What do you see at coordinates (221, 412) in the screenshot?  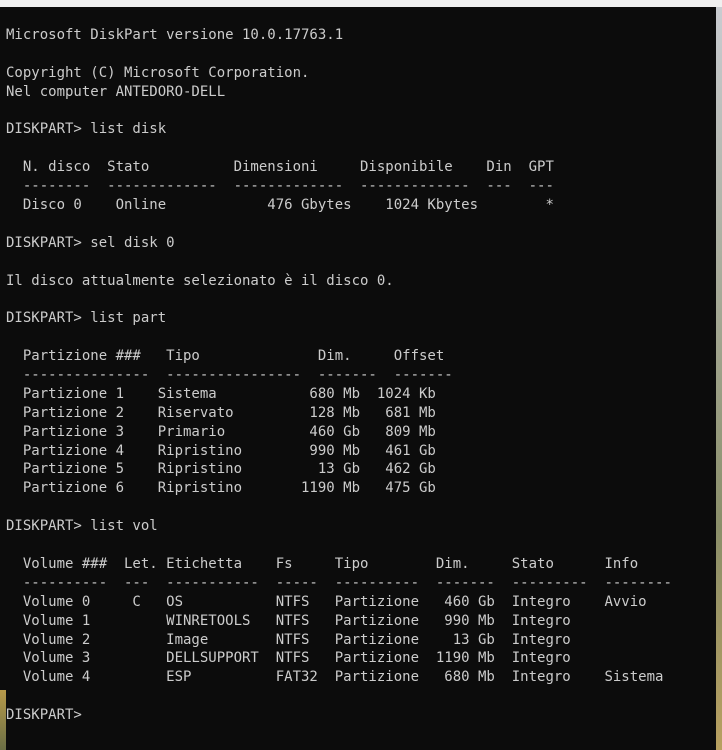 I see `partition-table-row: Partizione 2 Riservato 128 Mb 681 Mb` at bounding box center [221, 412].